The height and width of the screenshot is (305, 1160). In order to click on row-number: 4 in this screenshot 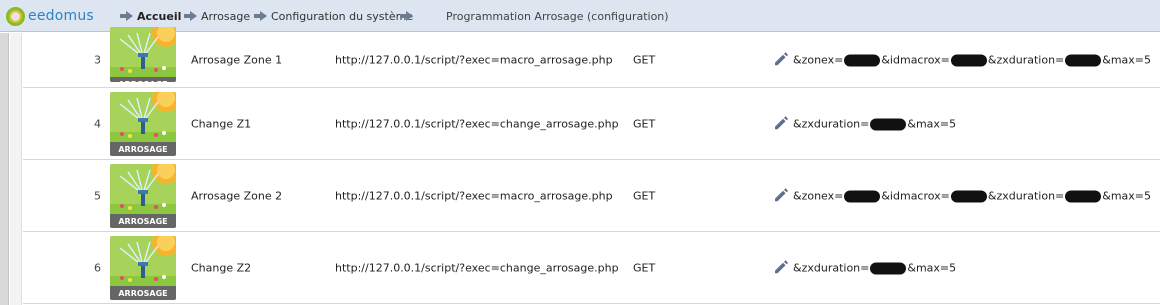, I will do `click(97, 123)`.